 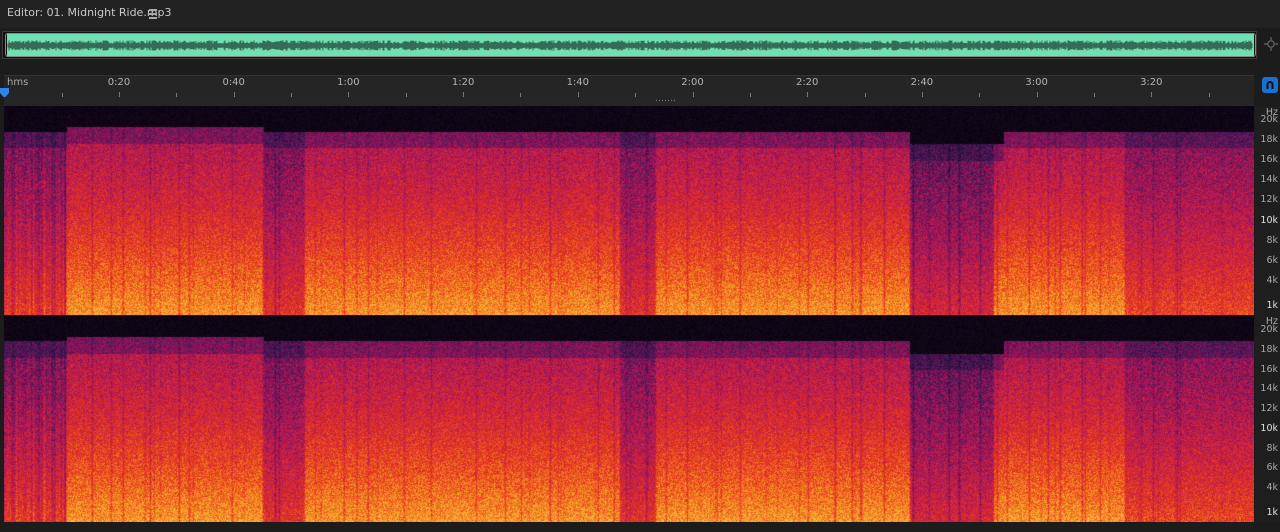 I want to click on time-unit-label: hms, so click(x=18, y=82).